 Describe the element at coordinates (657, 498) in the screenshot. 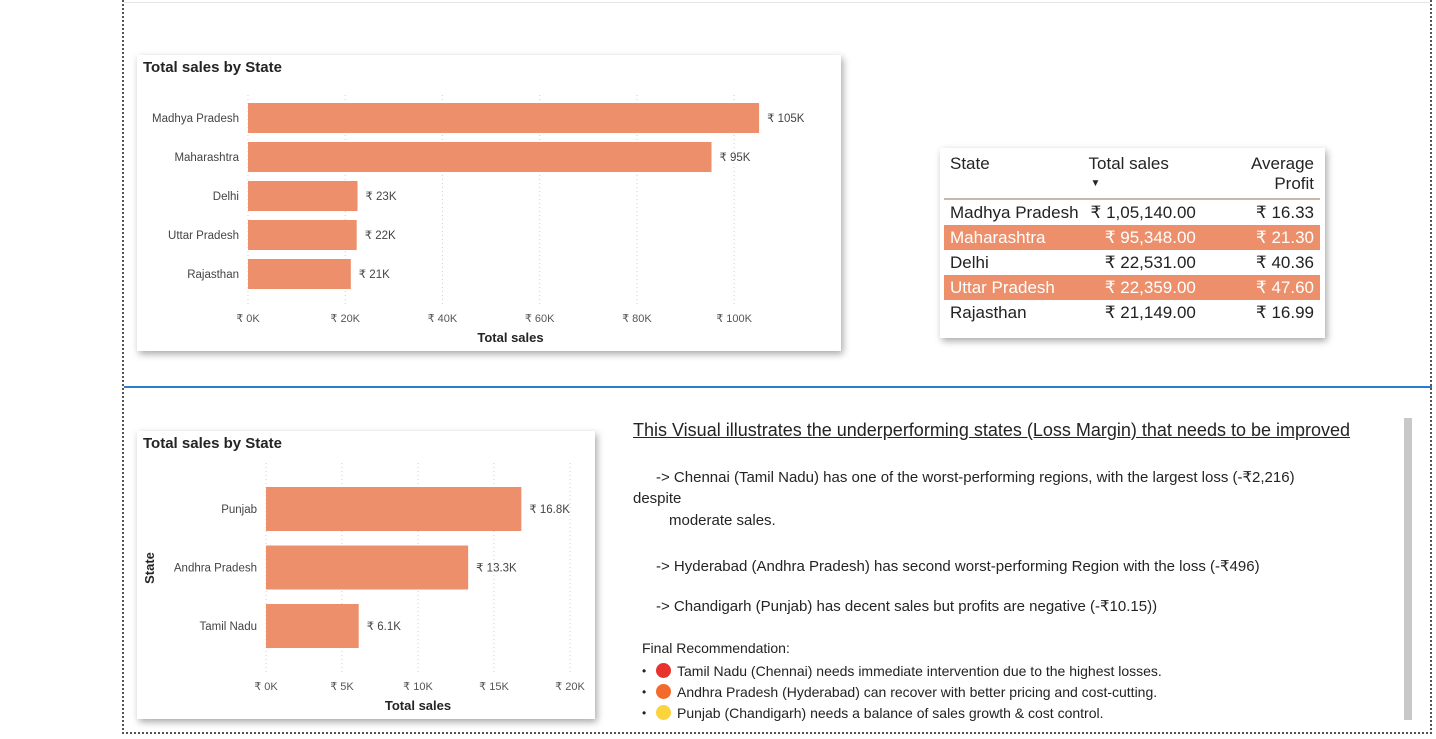

I see `insight-chennai-cont: despite` at that location.